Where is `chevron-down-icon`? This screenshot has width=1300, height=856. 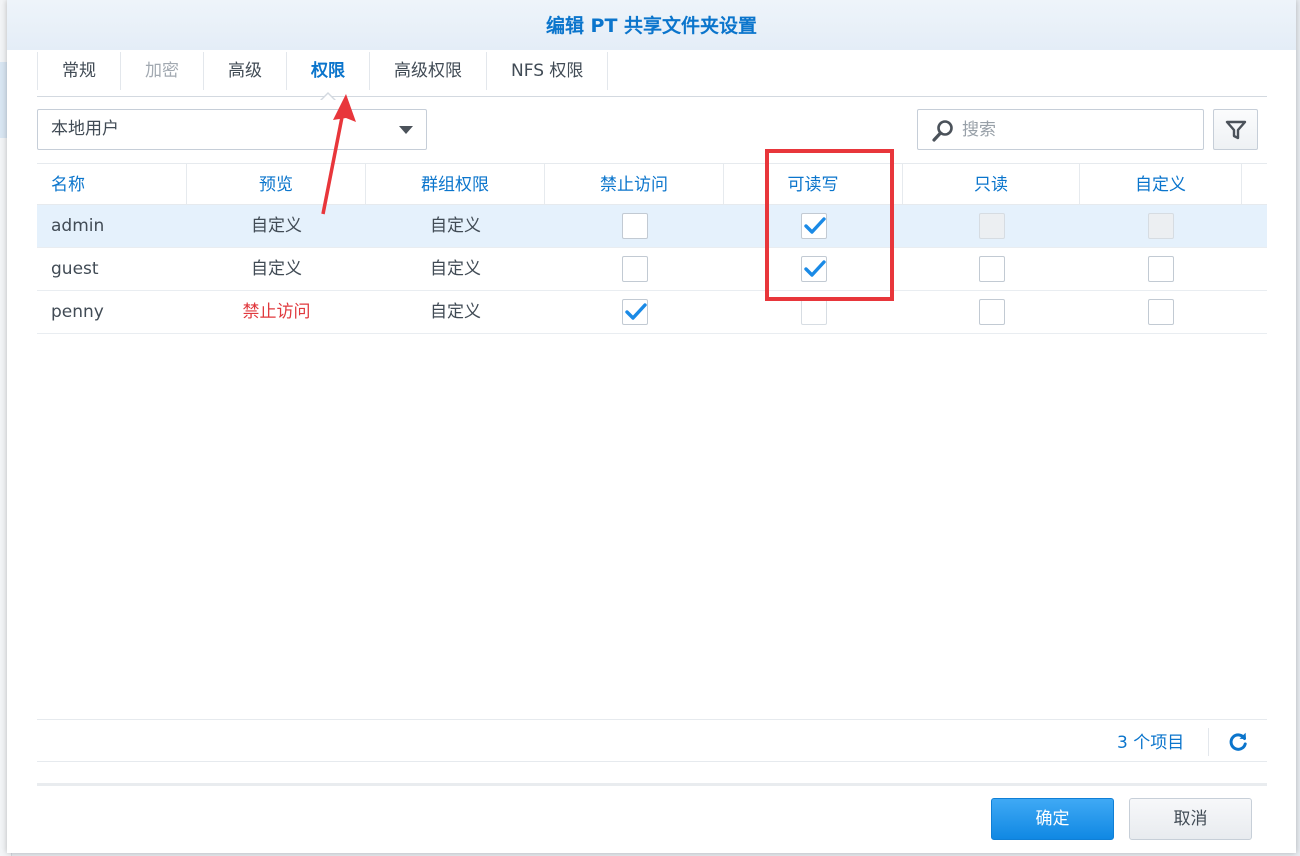
chevron-down-icon is located at coordinates (406, 130).